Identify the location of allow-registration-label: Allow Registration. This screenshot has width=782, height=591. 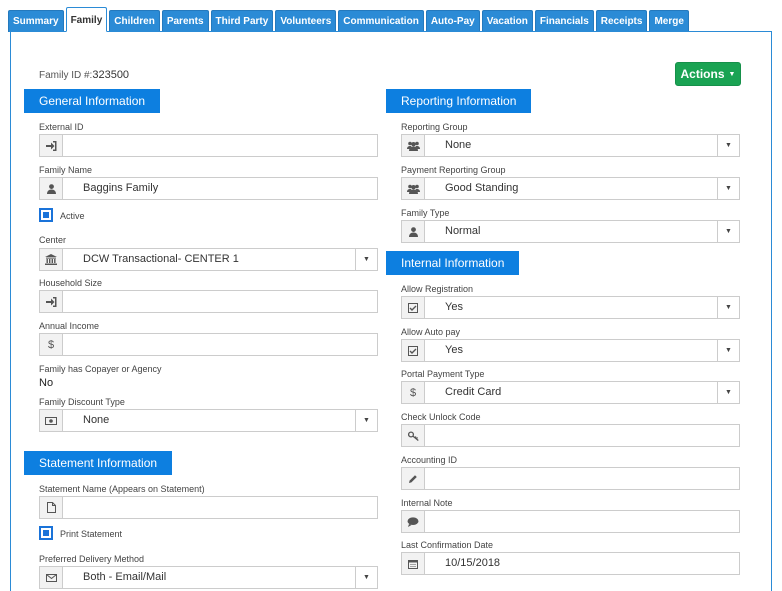
(437, 289).